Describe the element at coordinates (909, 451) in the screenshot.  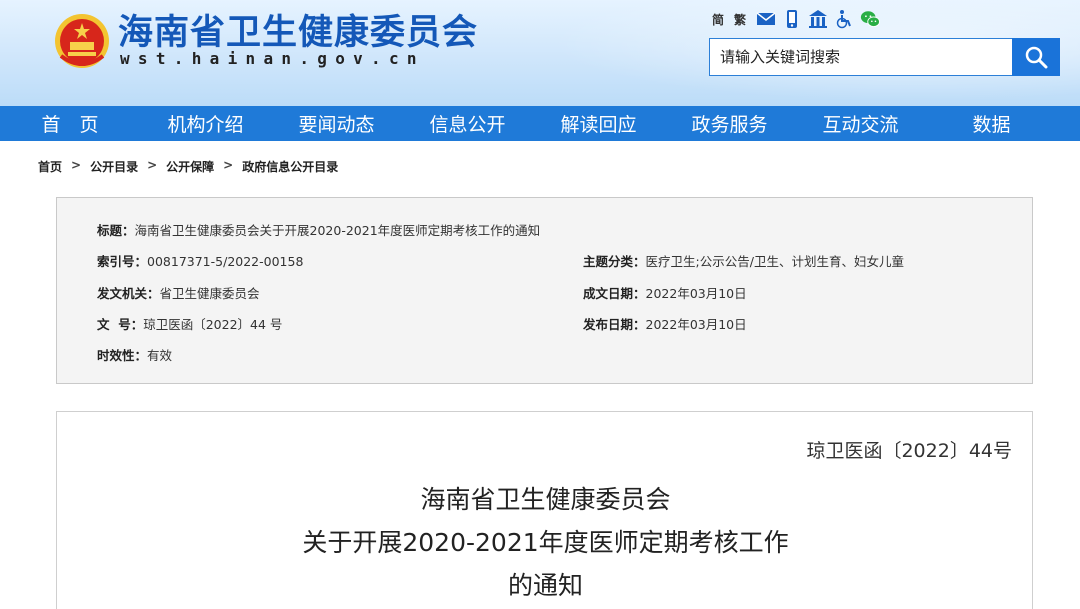
I see `document-number: 琼卫医函〔2022〕44号` at that location.